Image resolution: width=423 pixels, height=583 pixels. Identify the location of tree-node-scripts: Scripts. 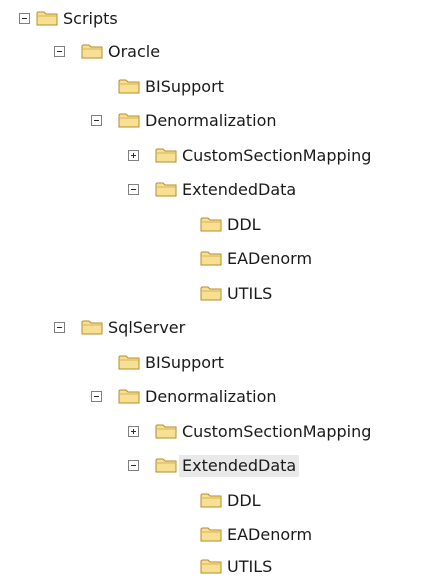
(211, 19).